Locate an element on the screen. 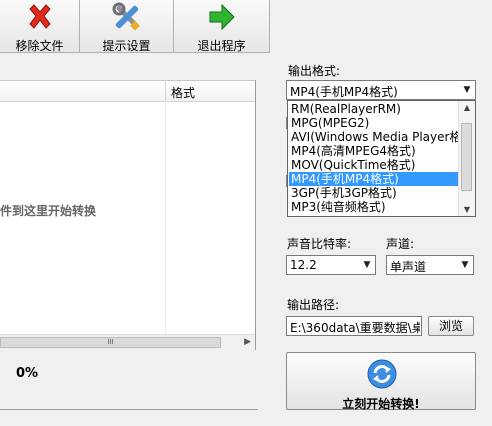 Image resolution: width=492 pixels, height=426 pixels. remove-file-label: 移除文件 is located at coordinates (39, 46).